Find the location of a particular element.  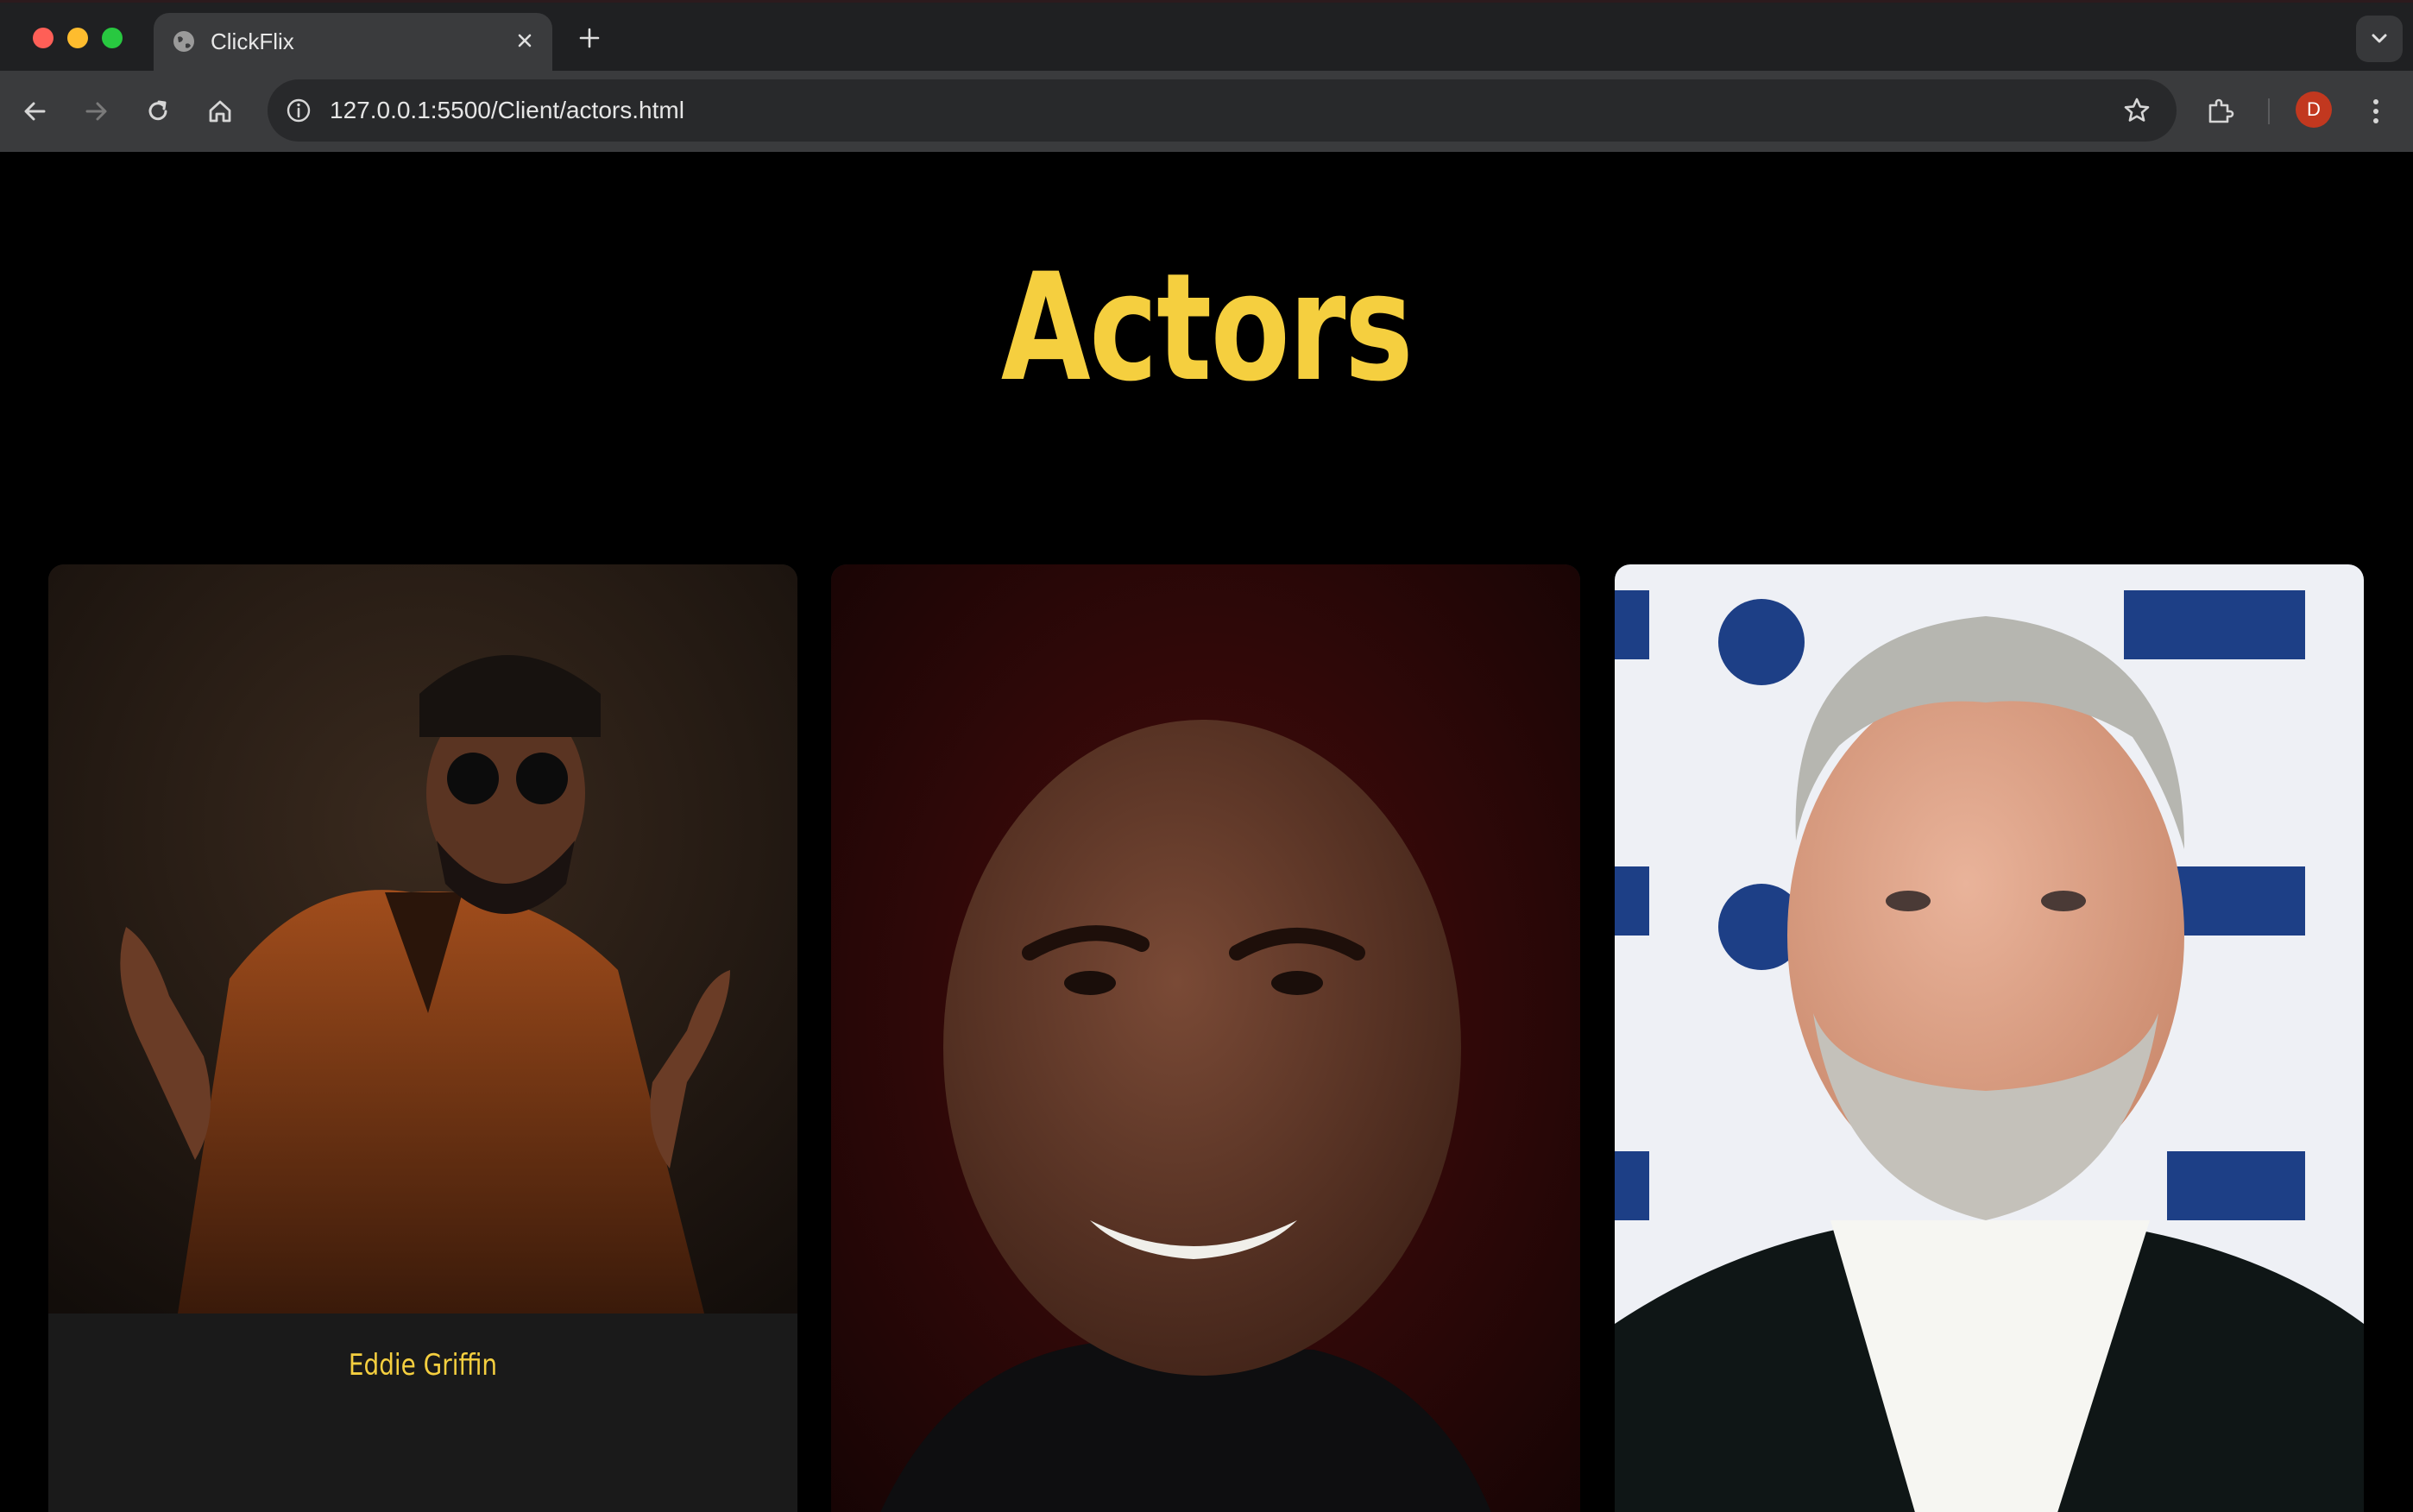

address-bar: 127.0.0.1:5500/Client/actors.html is located at coordinates (1222, 111).